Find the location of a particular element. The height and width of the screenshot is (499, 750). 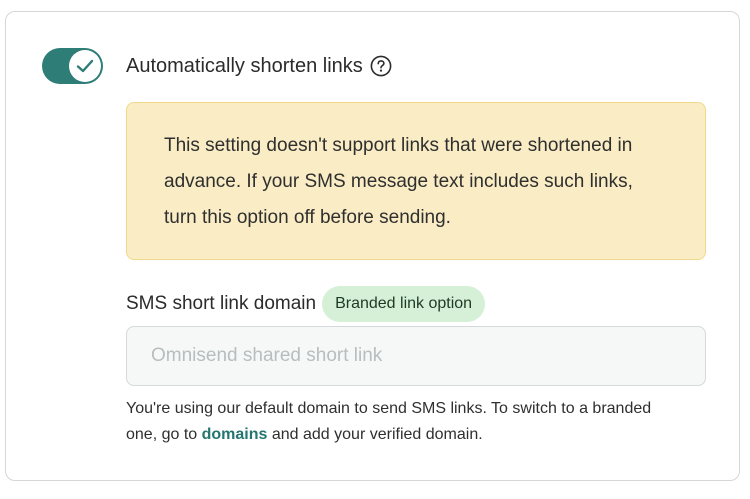

auto-shorten-toggle is located at coordinates (72, 66).